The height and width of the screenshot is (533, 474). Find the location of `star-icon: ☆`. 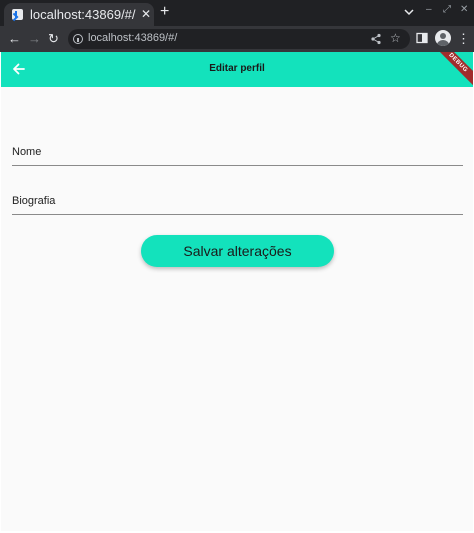

star-icon: ☆ is located at coordinates (395, 38).